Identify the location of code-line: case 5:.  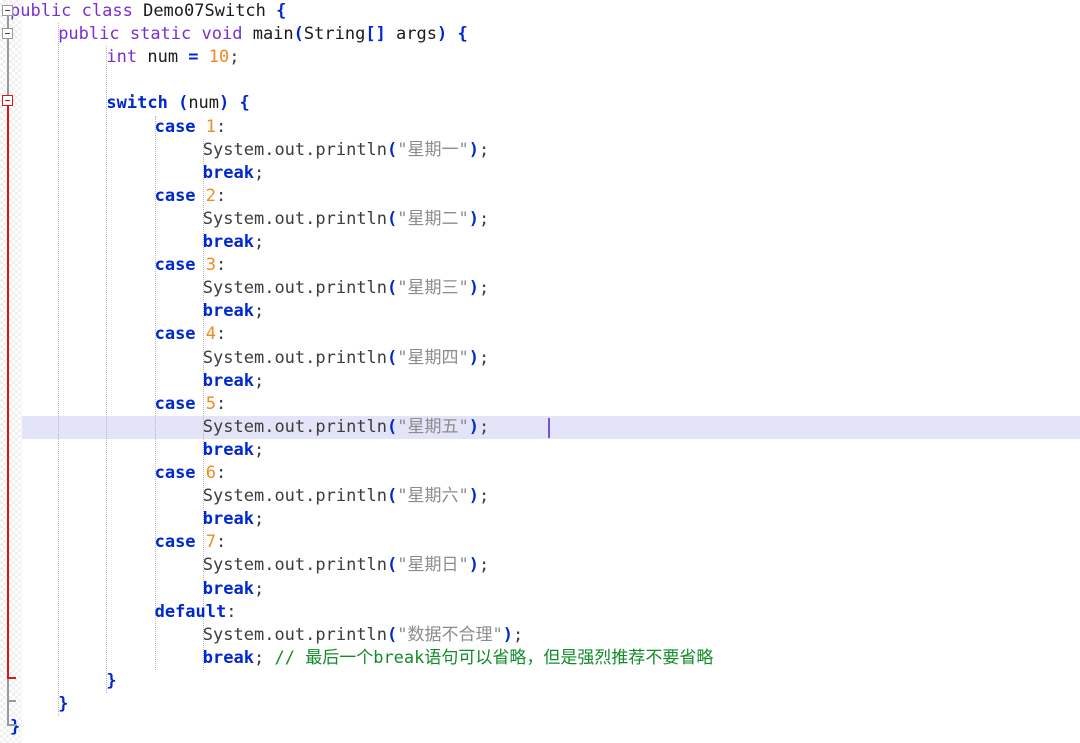
(191, 404).